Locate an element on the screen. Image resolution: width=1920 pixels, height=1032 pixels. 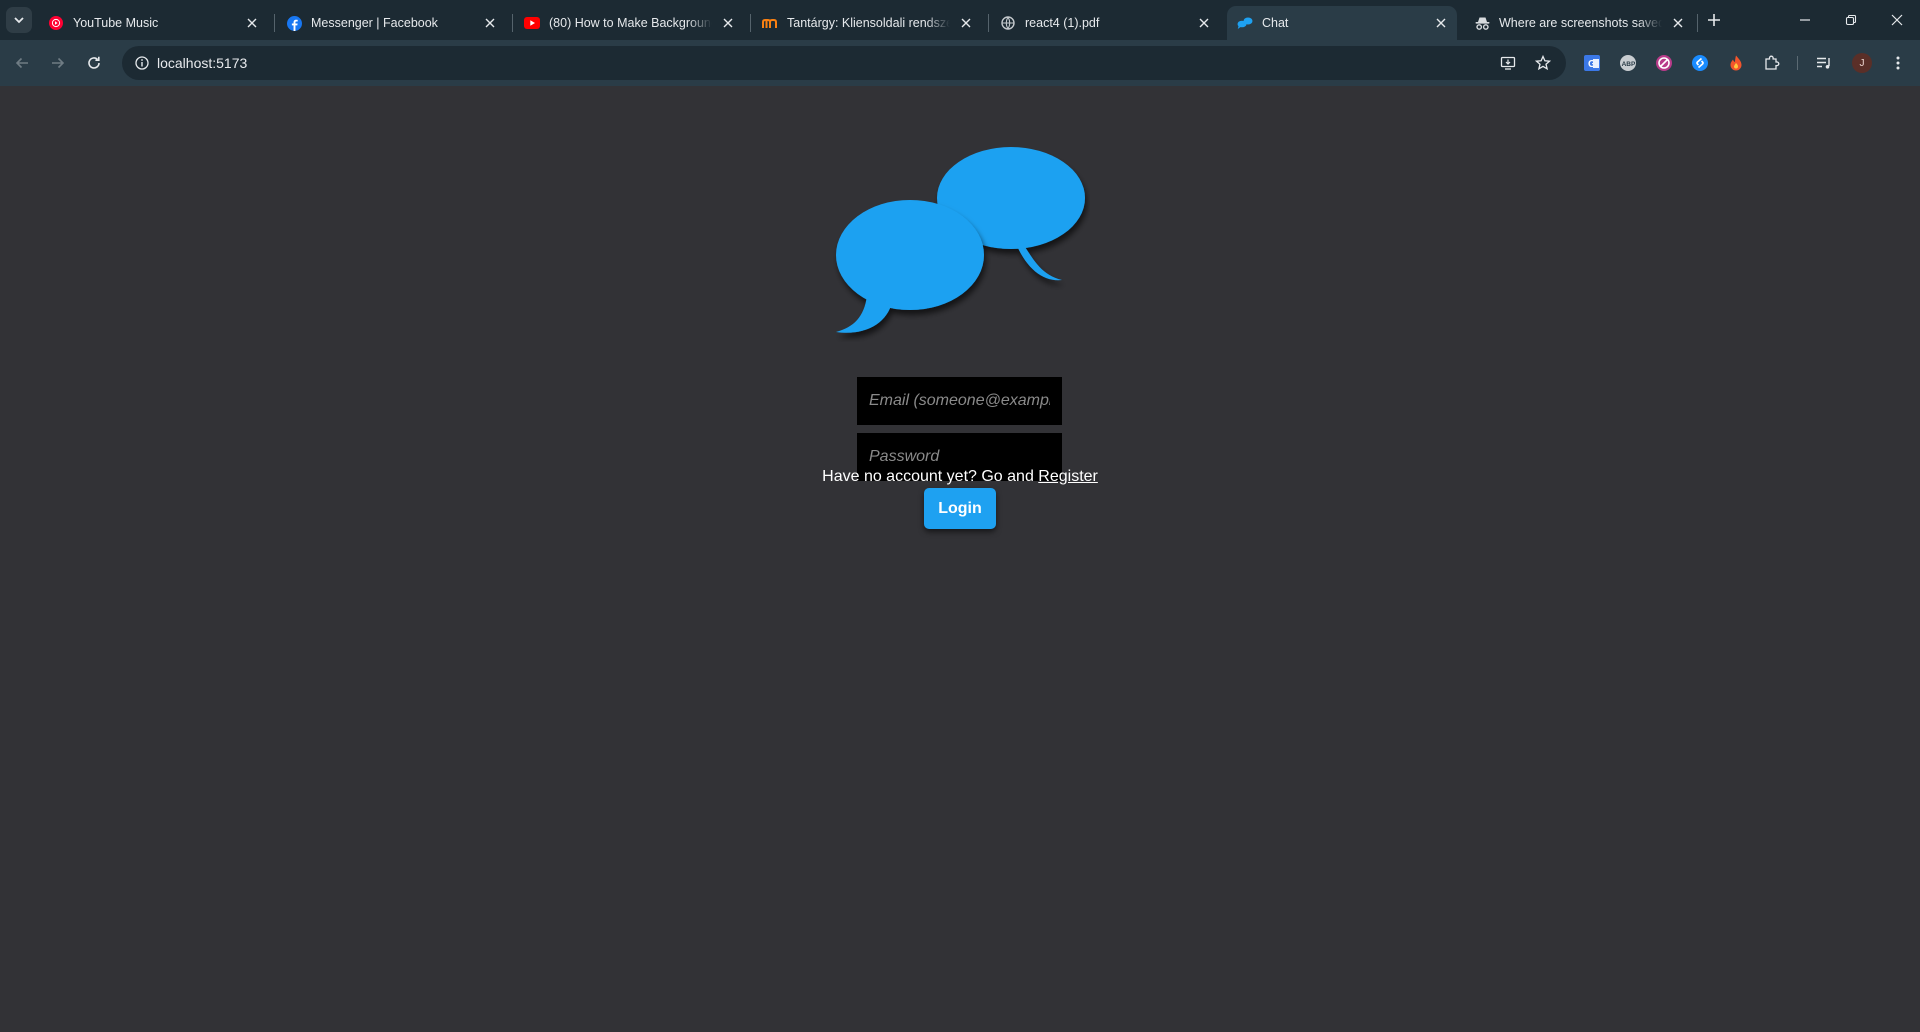
fire-extension-icon is located at coordinates (1736, 63).